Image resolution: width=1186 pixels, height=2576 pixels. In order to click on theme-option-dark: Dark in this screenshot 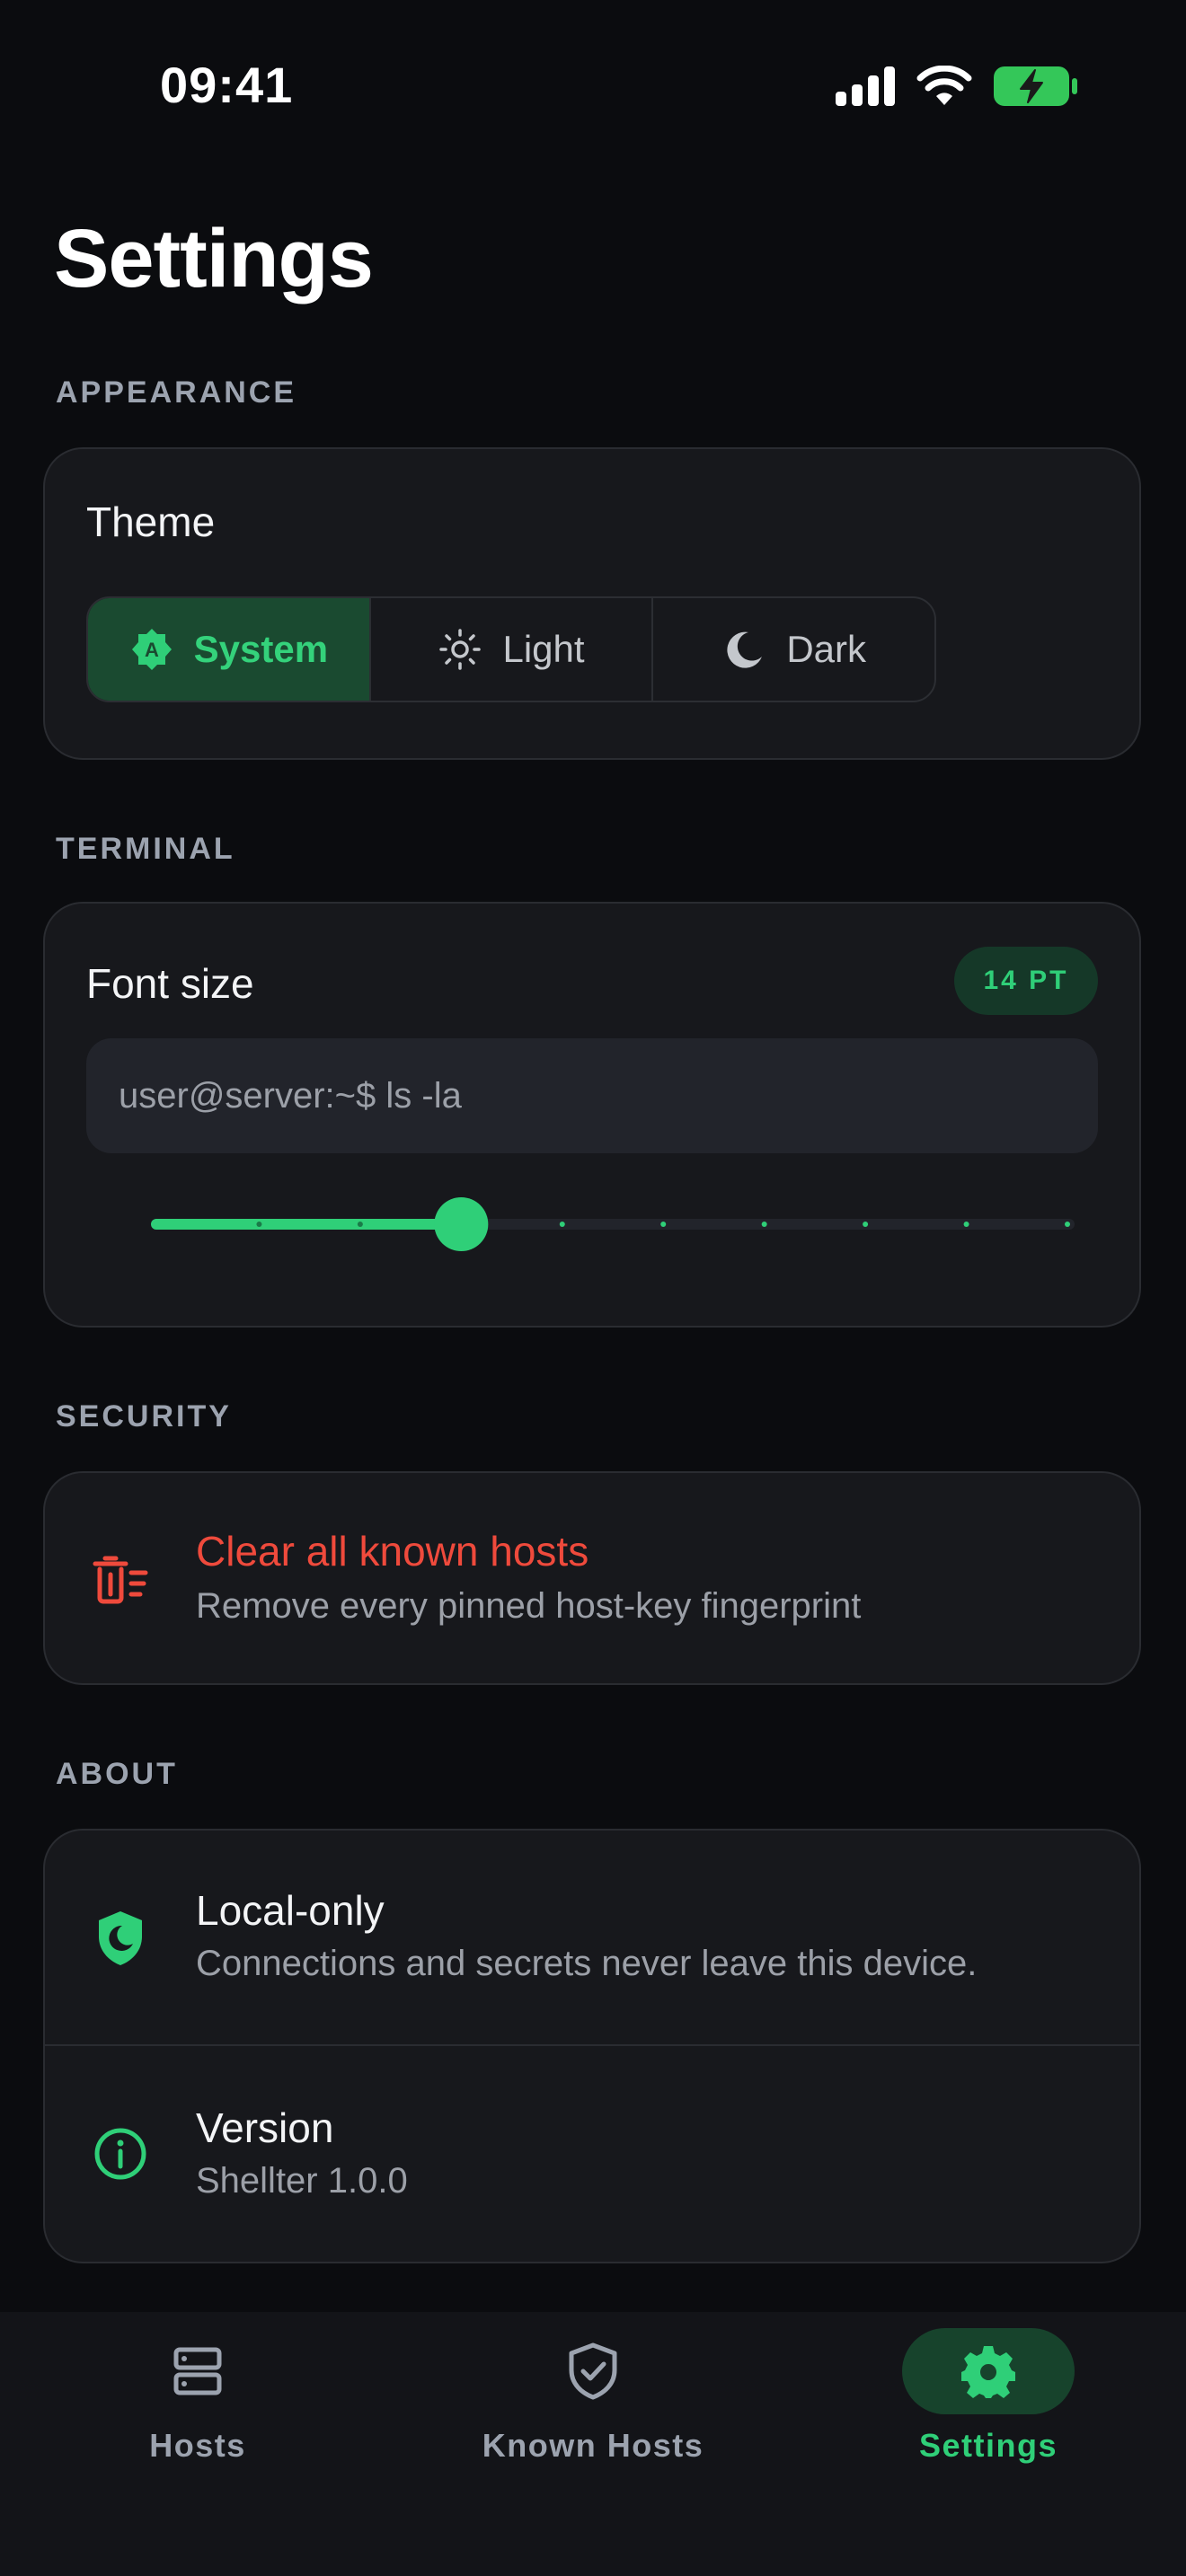, I will do `click(792, 649)`.